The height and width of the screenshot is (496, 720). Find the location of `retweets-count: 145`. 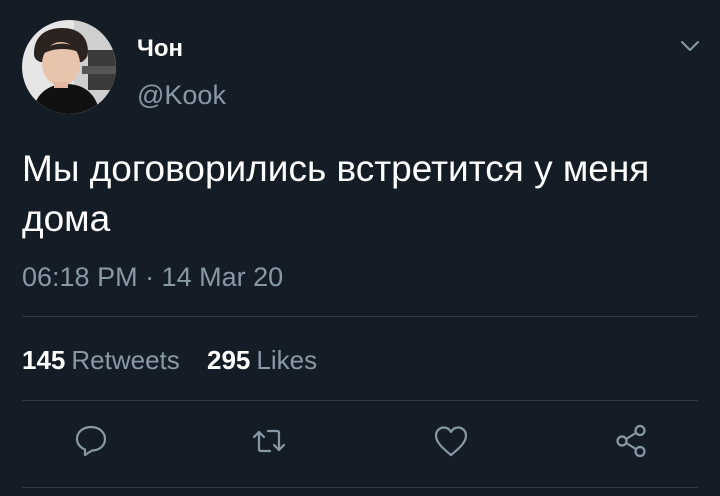

retweets-count: 145 is located at coordinates (44, 360).